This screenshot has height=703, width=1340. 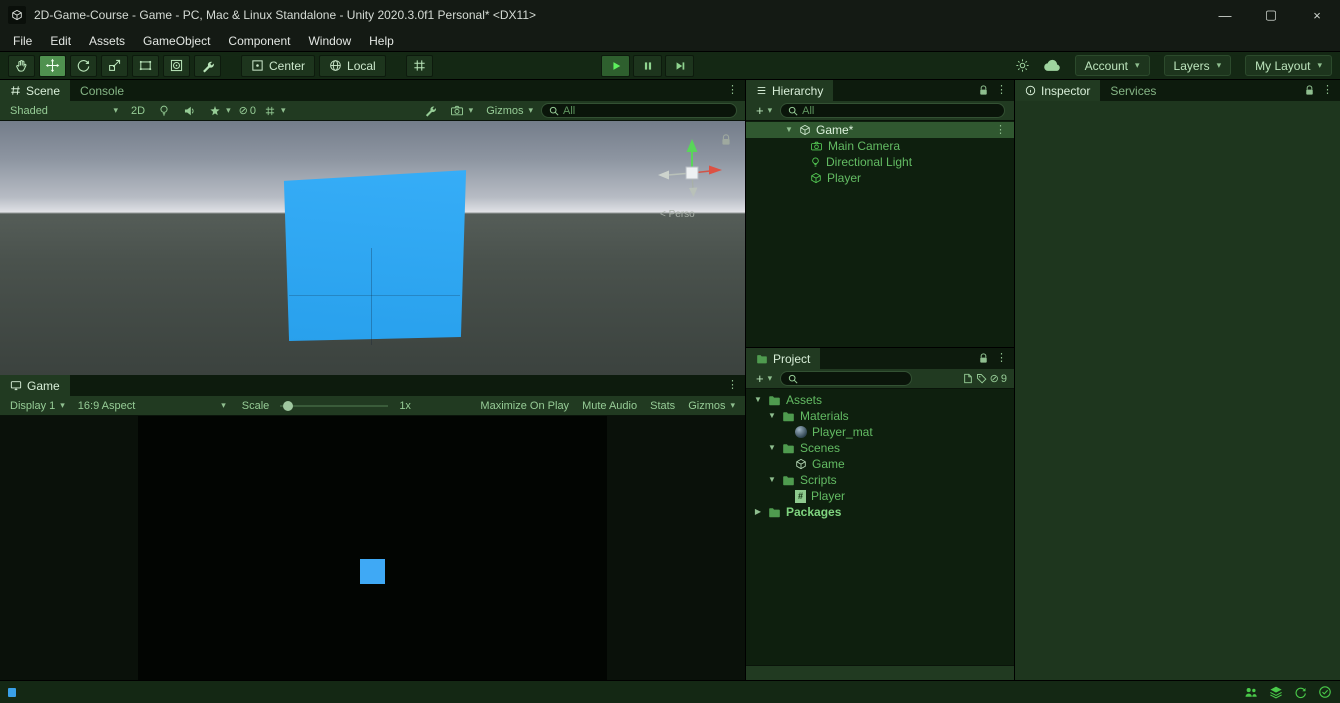 What do you see at coordinates (1325, 692) in the screenshot?
I see `status-ok-icon` at bounding box center [1325, 692].